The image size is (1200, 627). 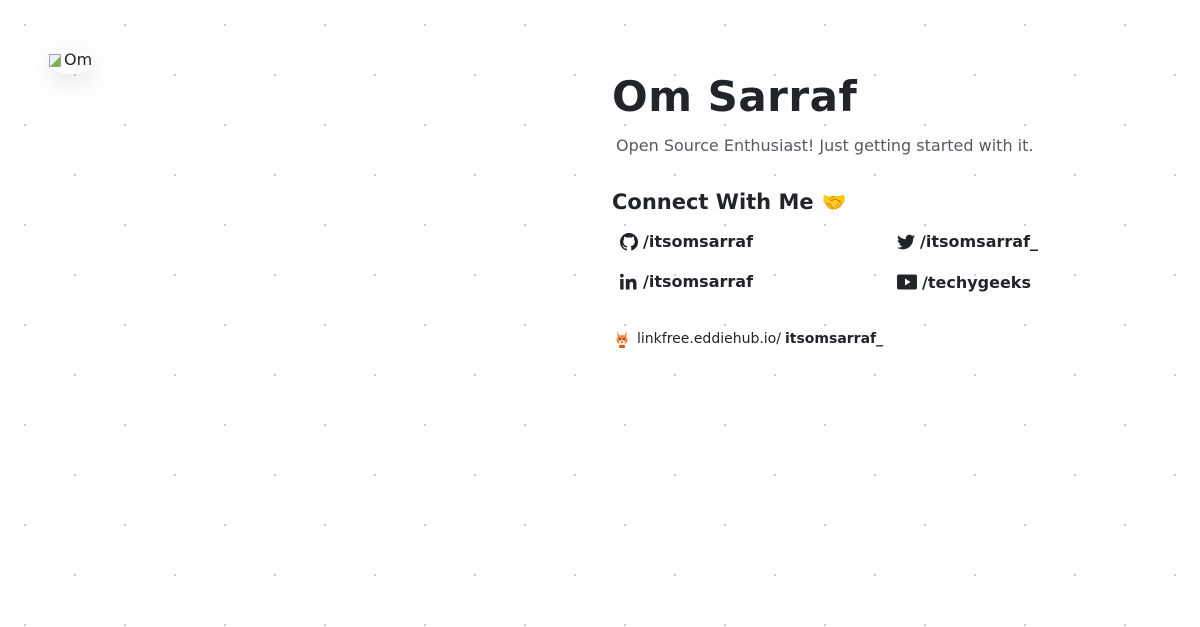 What do you see at coordinates (629, 241) in the screenshot?
I see `github-icon` at bounding box center [629, 241].